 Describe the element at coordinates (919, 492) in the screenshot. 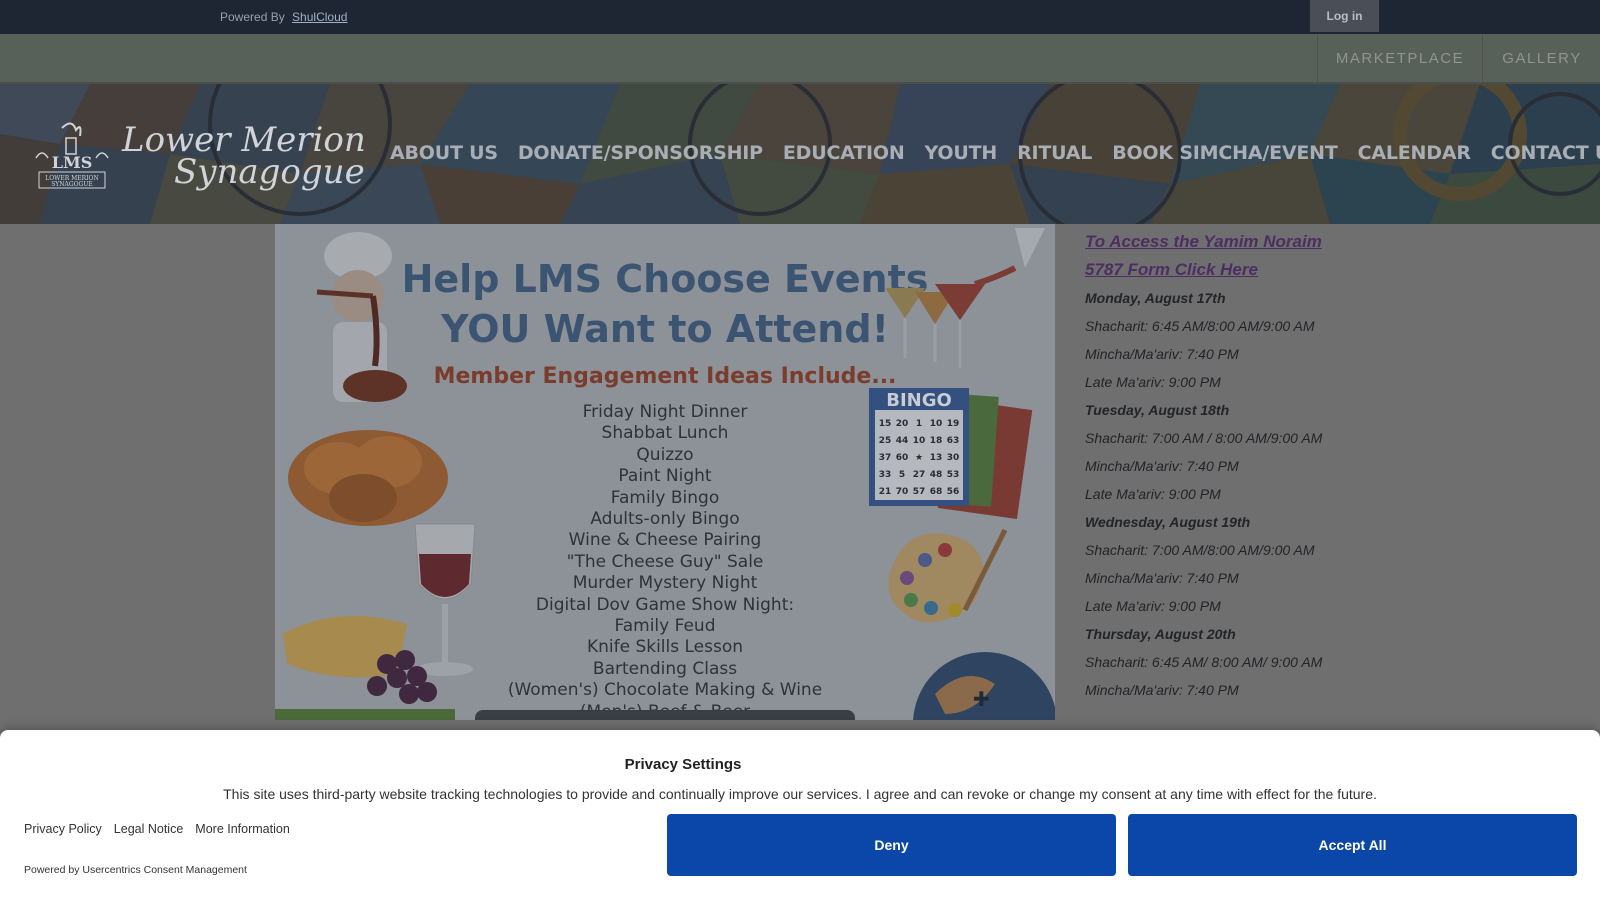

I see `bingo-number: 57` at that location.